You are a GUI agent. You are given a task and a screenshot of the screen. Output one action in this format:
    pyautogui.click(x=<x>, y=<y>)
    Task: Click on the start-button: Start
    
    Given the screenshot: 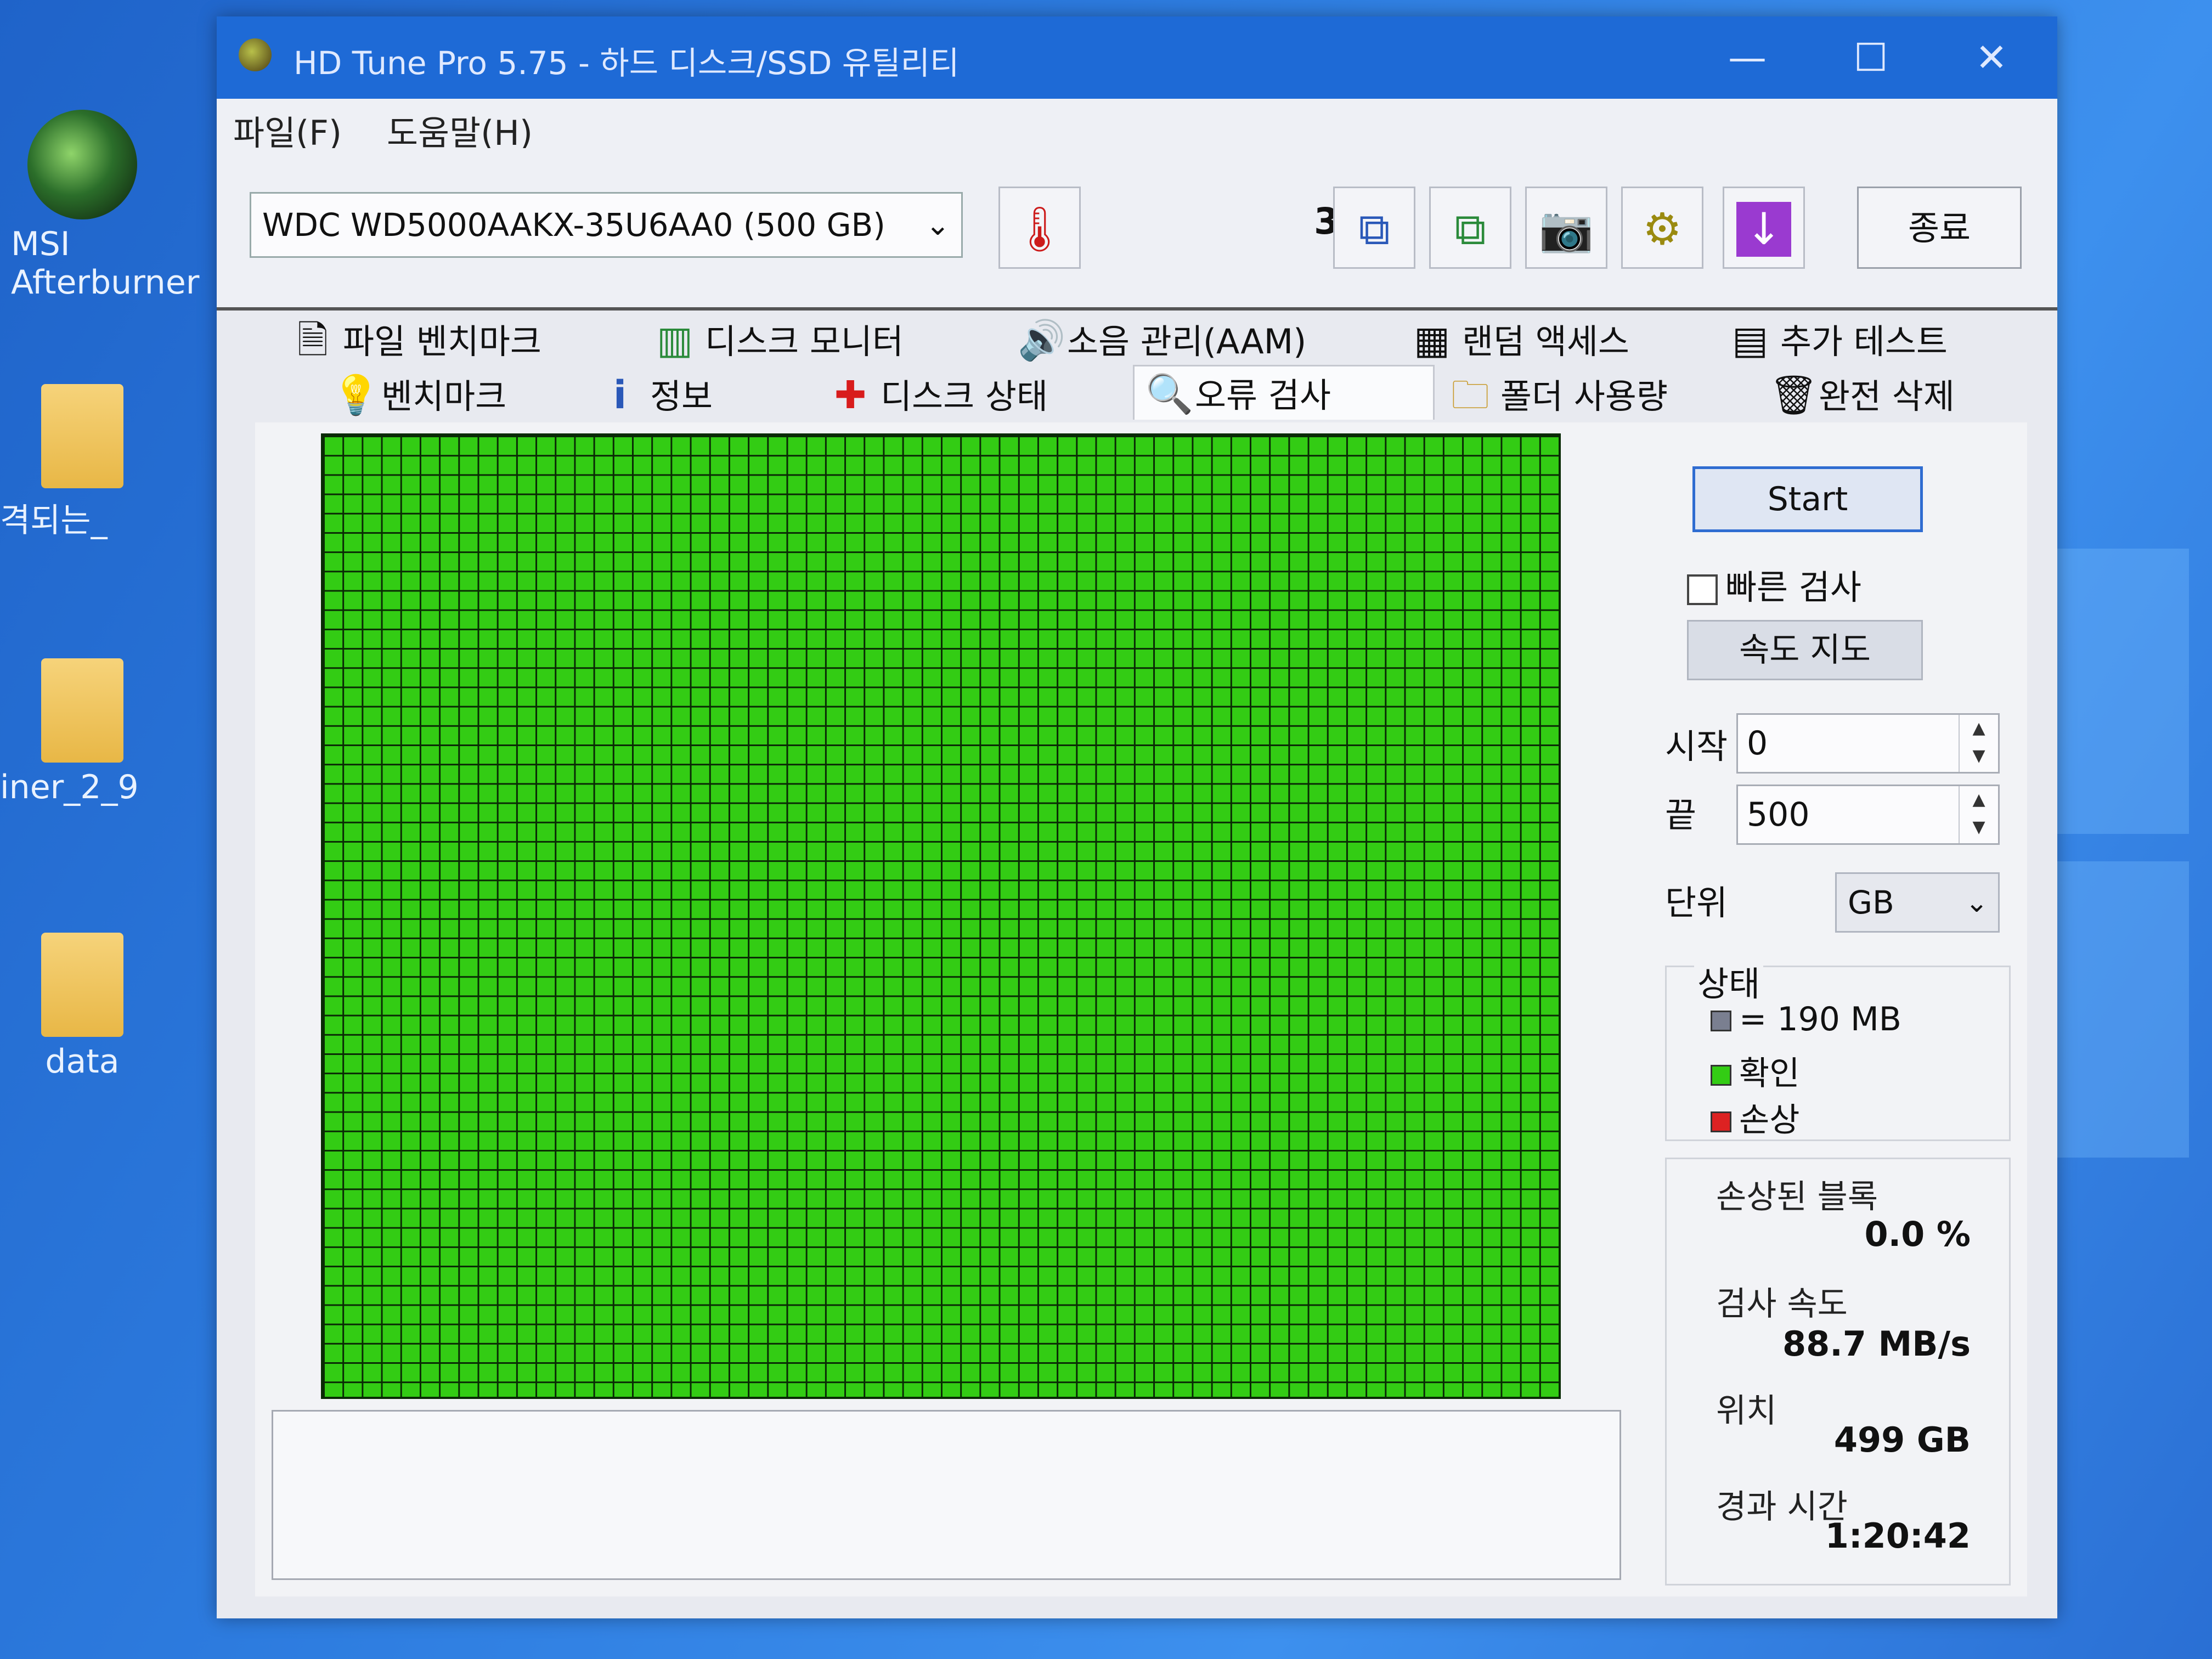 What is the action you would take?
    pyautogui.click(x=1808, y=499)
    